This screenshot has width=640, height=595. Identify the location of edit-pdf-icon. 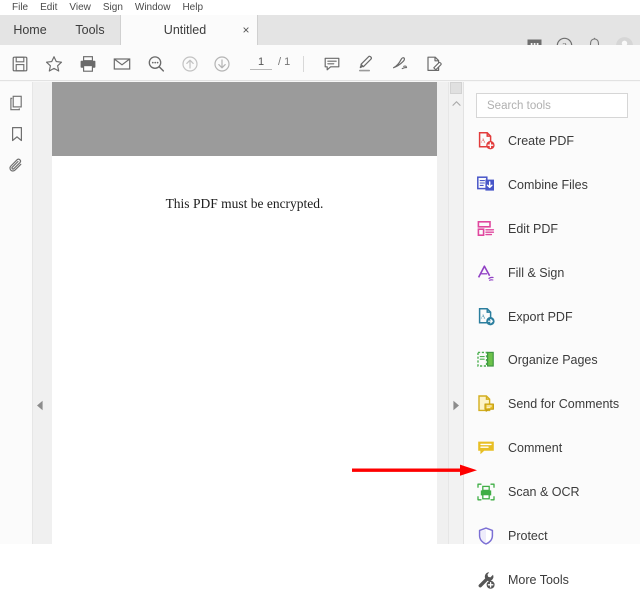
(486, 229).